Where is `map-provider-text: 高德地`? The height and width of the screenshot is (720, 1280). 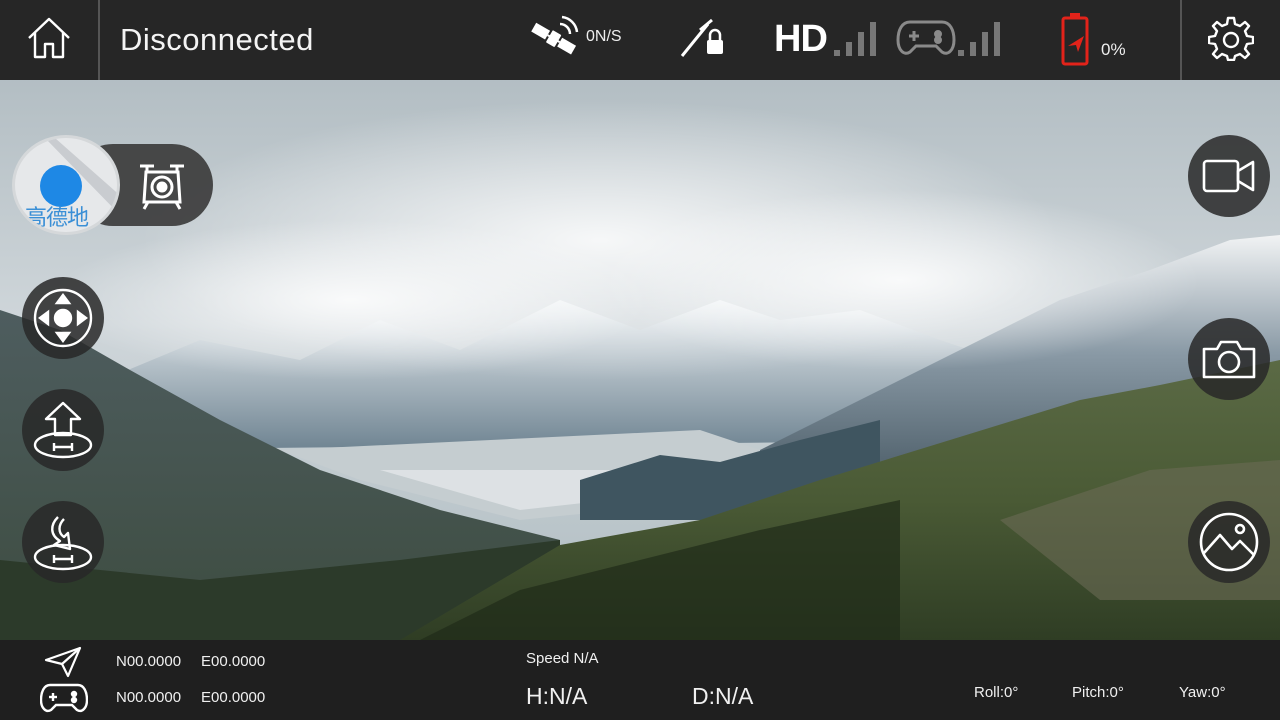 map-provider-text: 高德地 is located at coordinates (57, 218).